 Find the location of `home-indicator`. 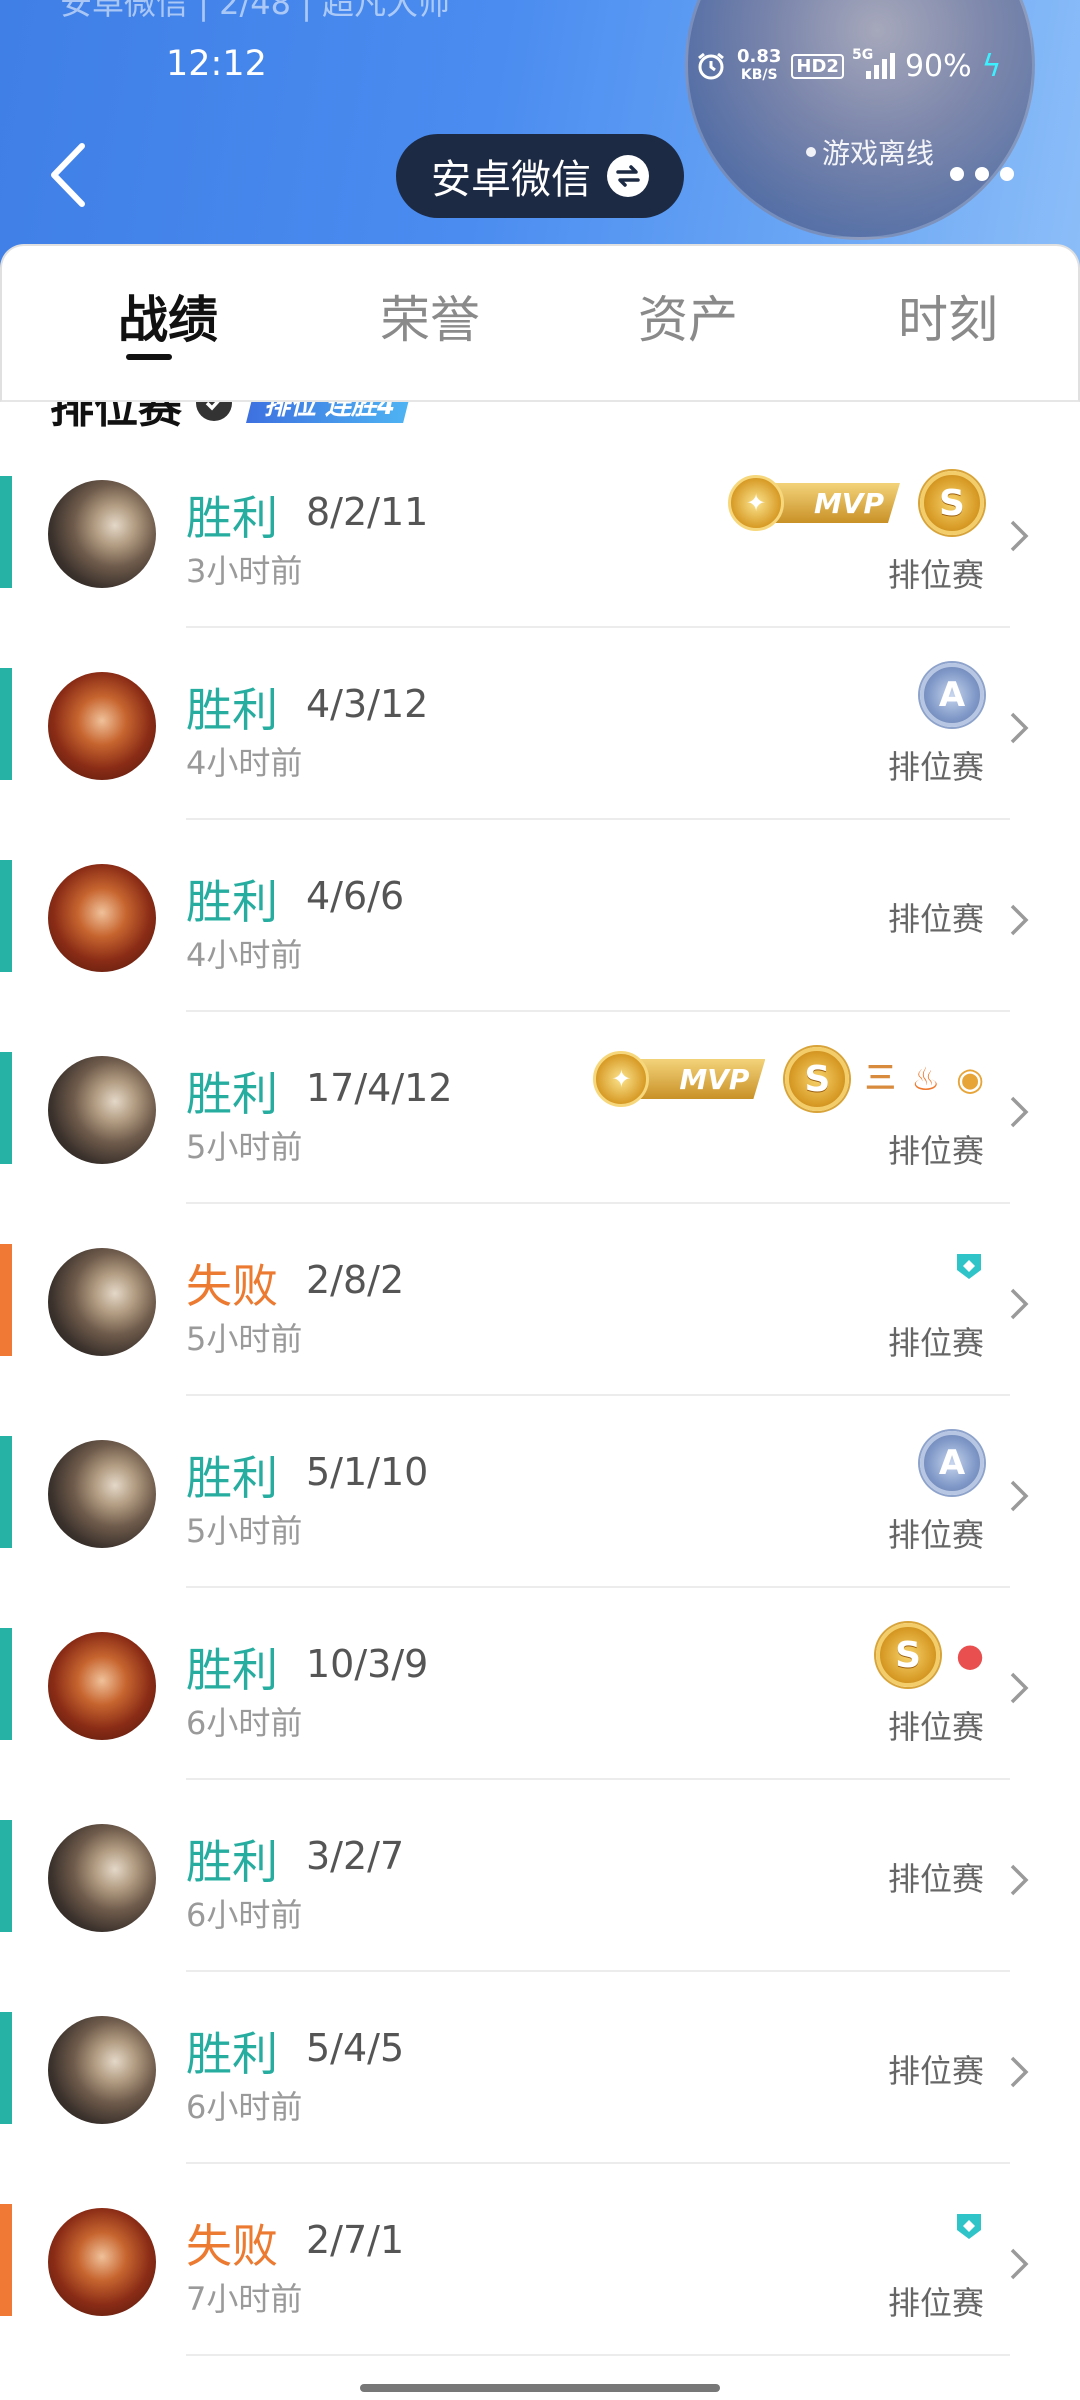

home-indicator is located at coordinates (540, 2388).